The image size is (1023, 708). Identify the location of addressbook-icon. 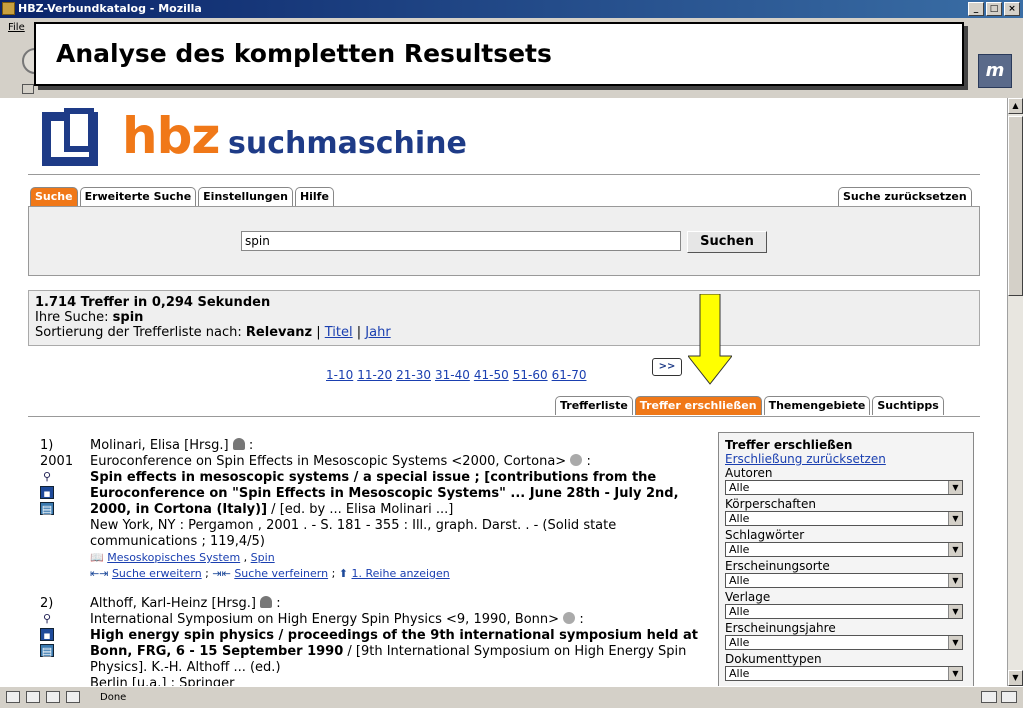
(73, 697).